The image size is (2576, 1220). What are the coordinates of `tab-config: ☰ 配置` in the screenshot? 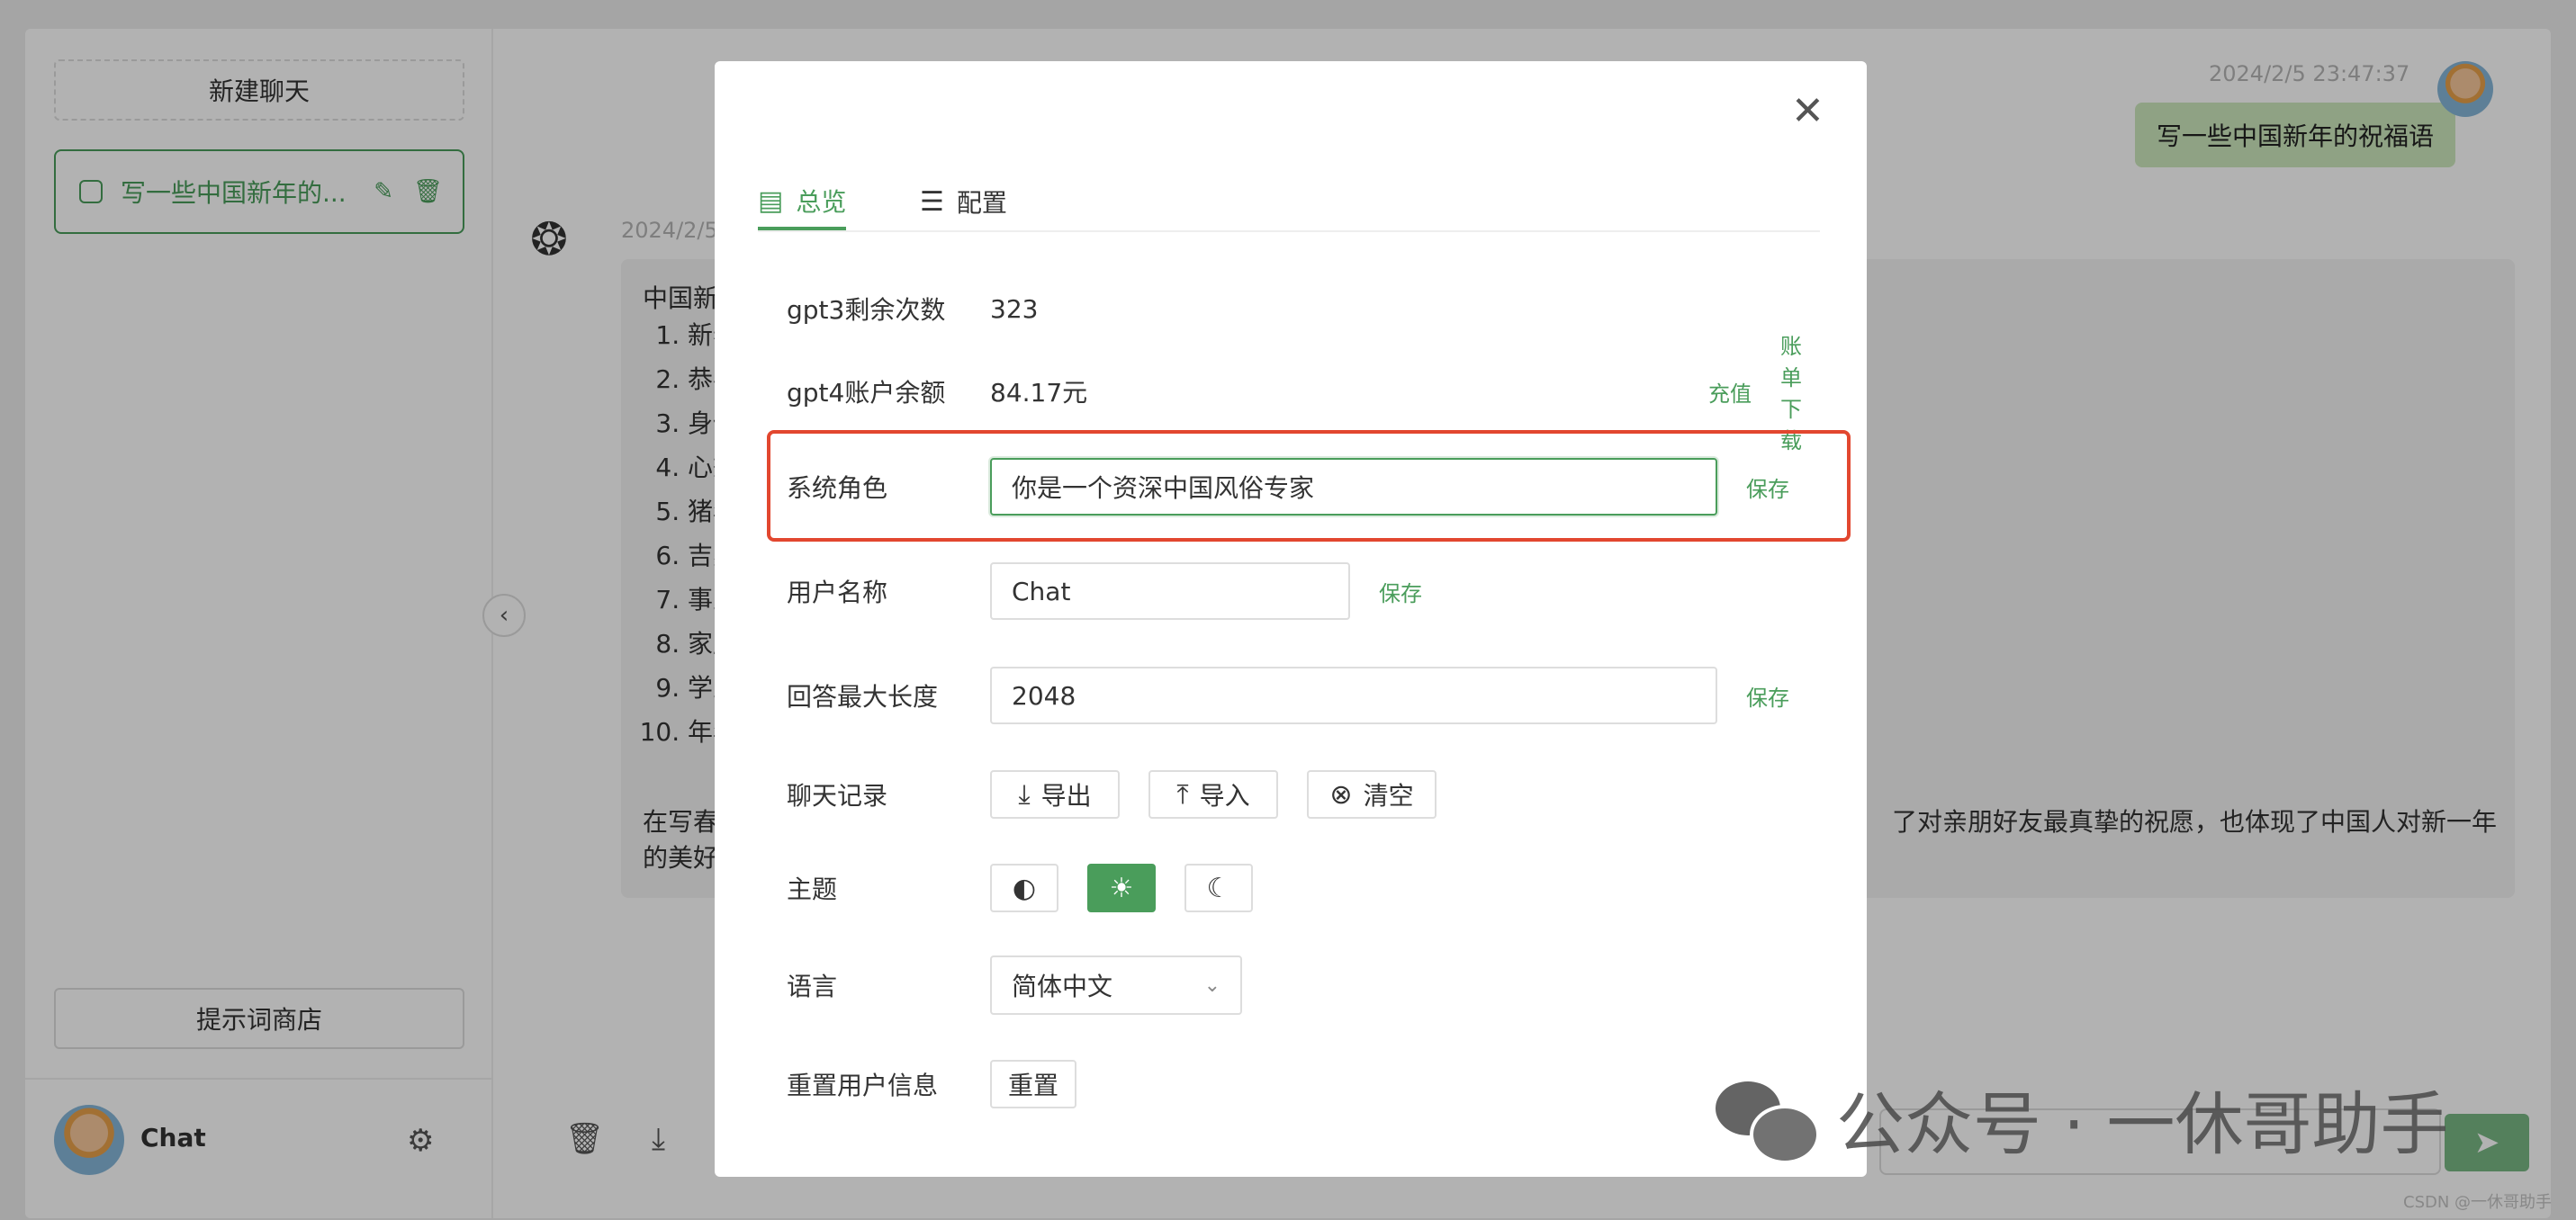 It's located at (963, 202).